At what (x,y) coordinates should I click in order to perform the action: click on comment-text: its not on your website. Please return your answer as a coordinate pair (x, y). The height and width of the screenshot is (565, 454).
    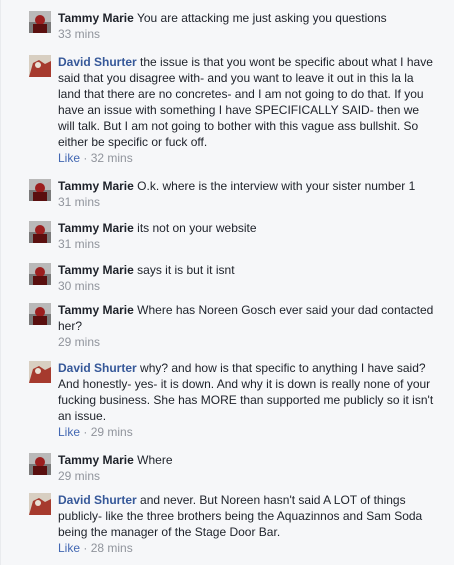
    Looking at the image, I should click on (197, 228).